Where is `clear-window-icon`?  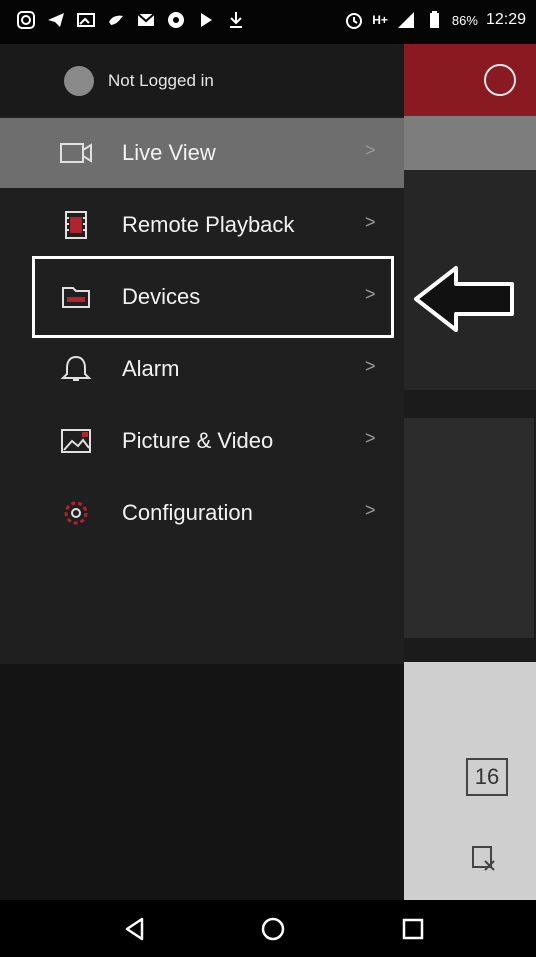 clear-window-icon is located at coordinates (484, 859).